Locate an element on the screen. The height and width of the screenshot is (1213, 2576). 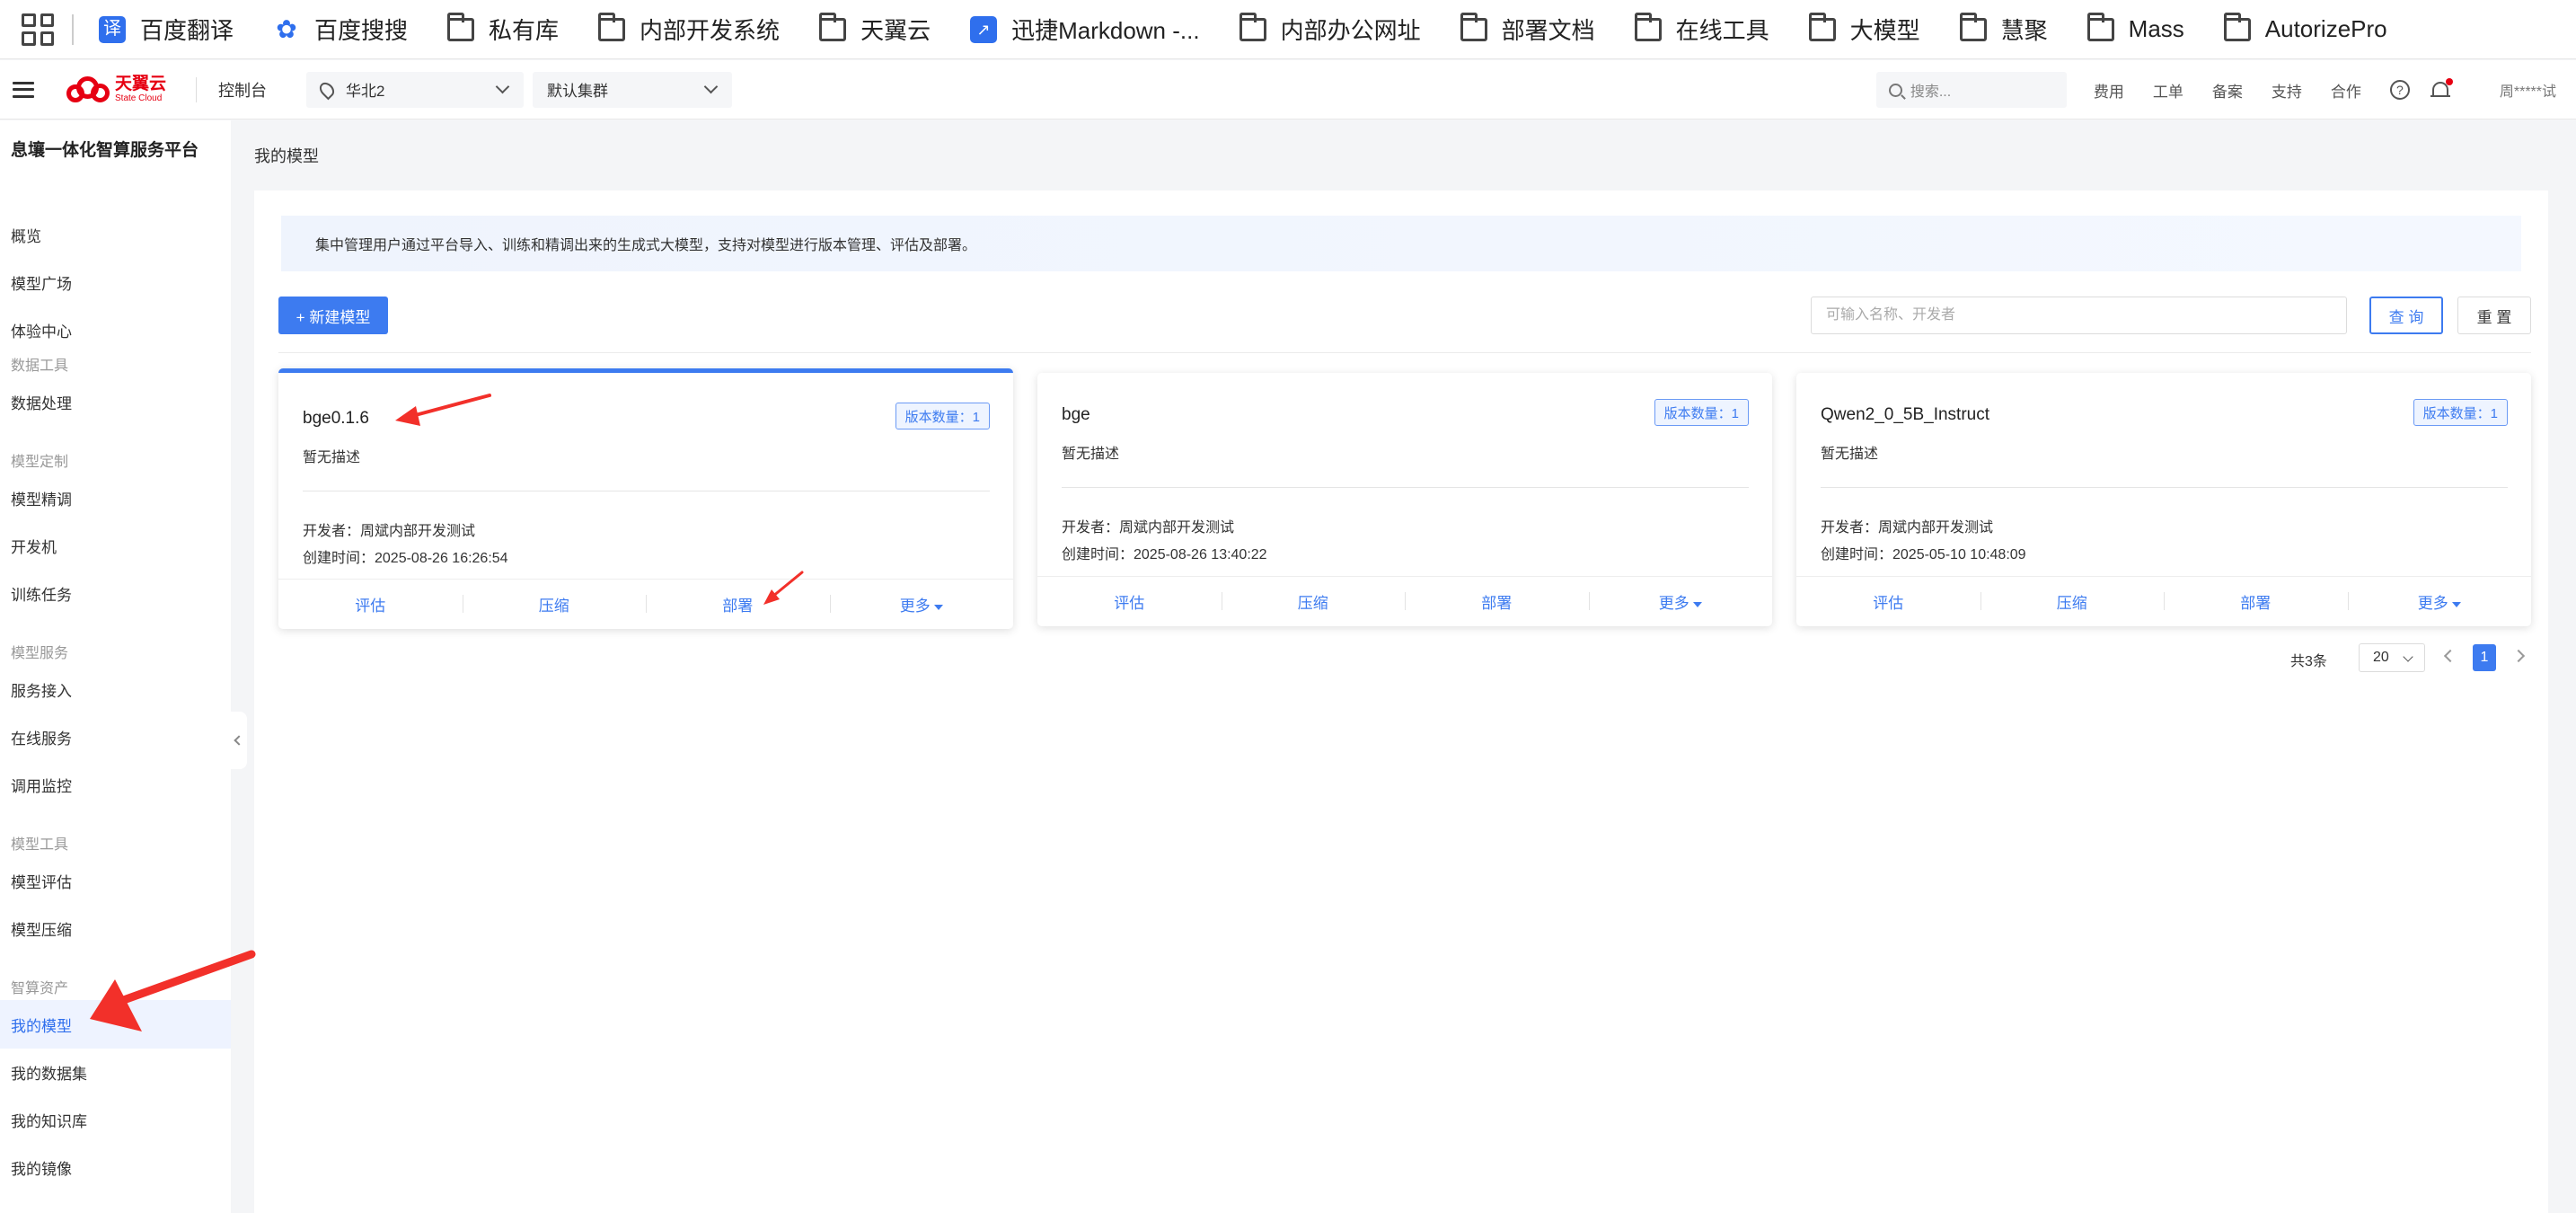
cloud-logo-icon is located at coordinates (88, 89).